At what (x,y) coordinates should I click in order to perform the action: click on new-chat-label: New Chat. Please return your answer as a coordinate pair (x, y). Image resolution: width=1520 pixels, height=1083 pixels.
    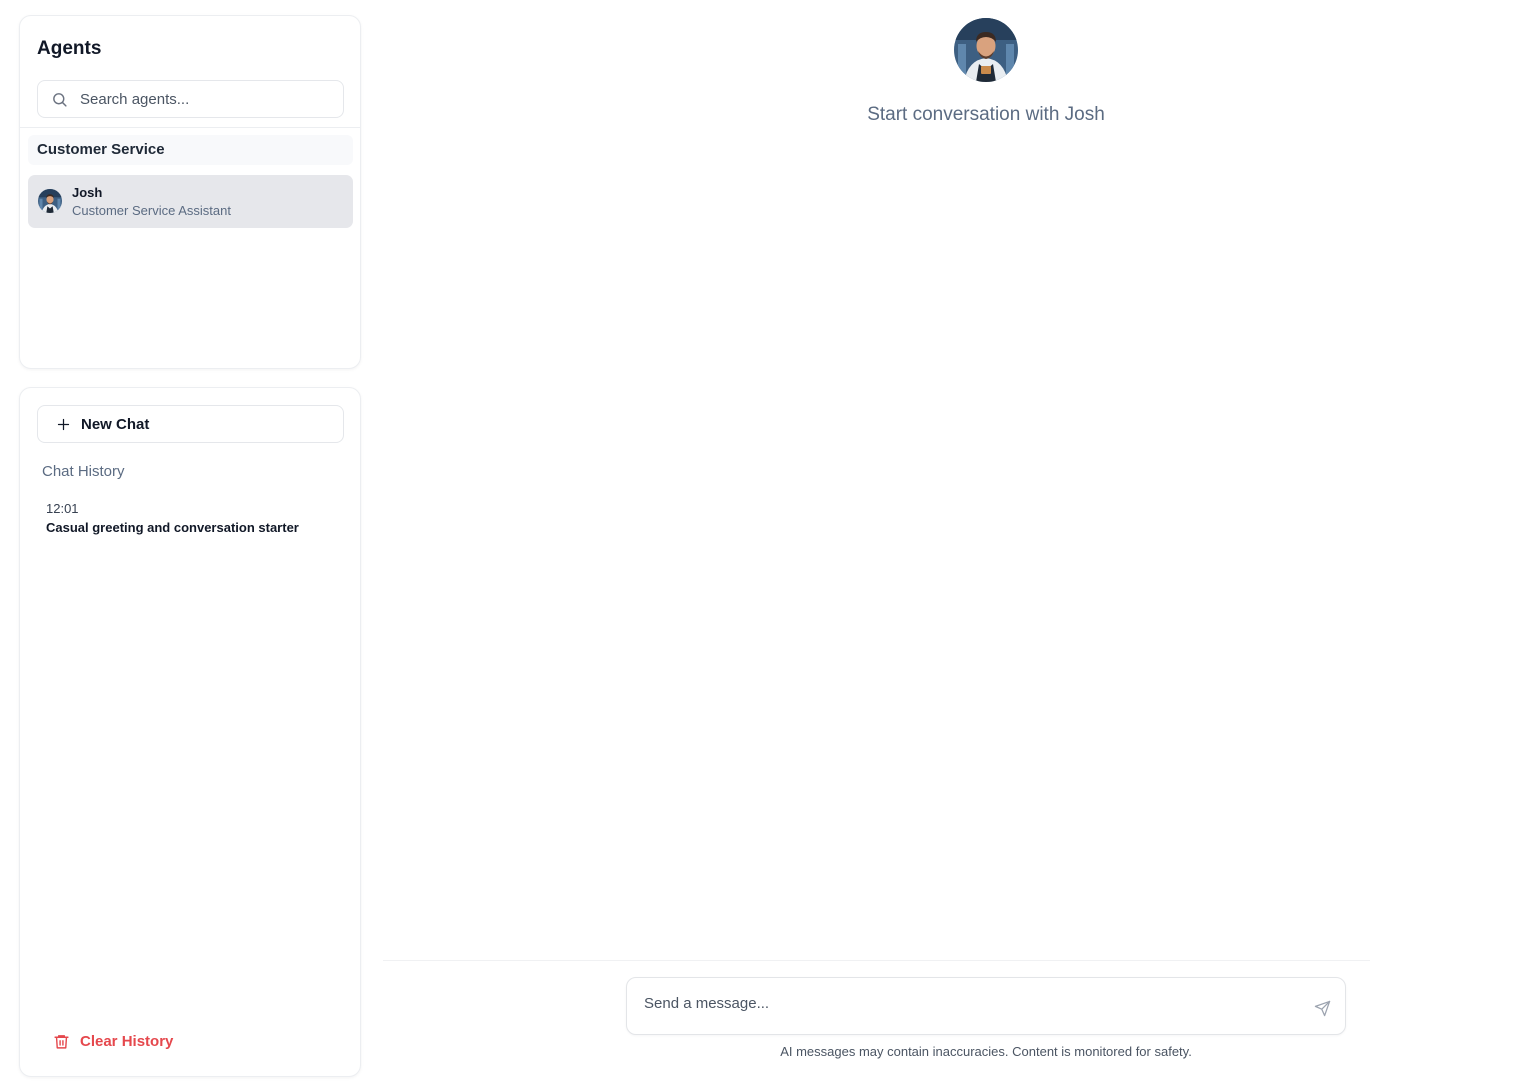
    Looking at the image, I should click on (115, 424).